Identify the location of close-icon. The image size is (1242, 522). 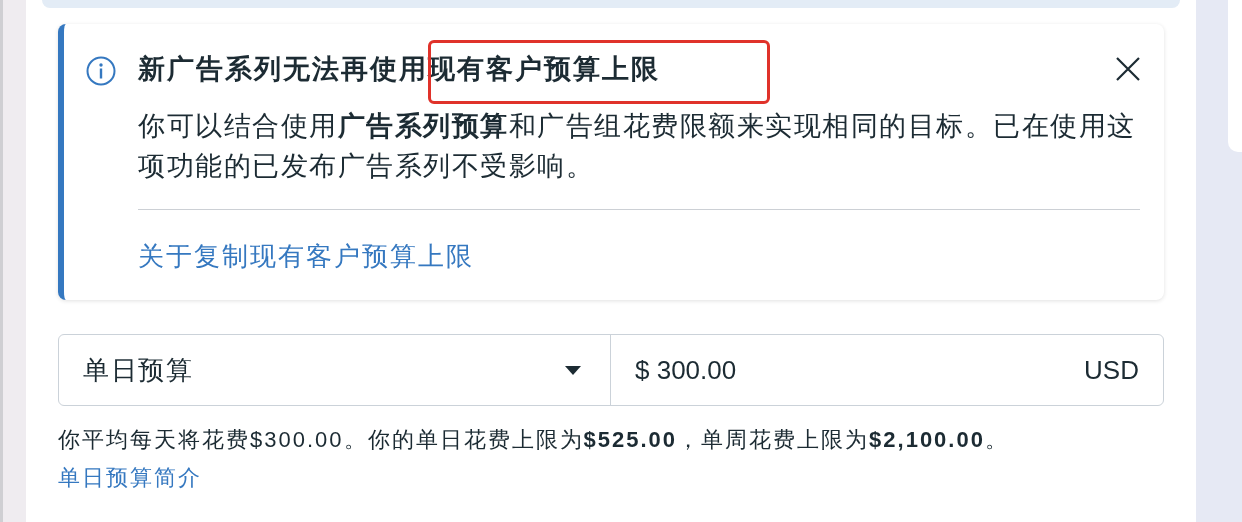
(1128, 69).